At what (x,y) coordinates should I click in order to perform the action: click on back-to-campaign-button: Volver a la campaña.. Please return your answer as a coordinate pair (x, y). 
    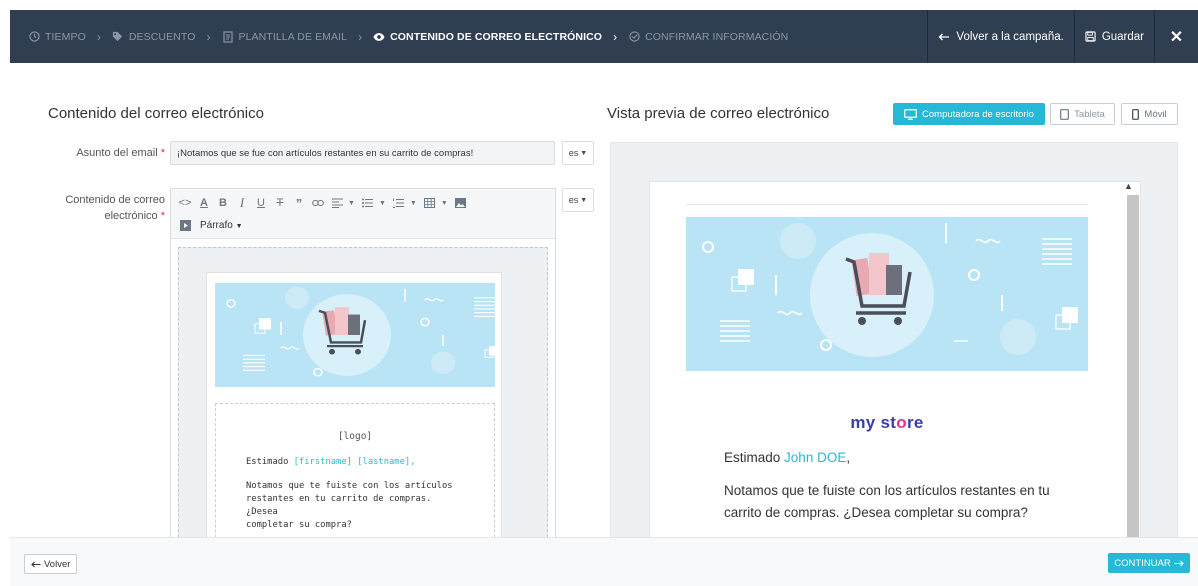
    Looking at the image, I should click on (1000, 36).